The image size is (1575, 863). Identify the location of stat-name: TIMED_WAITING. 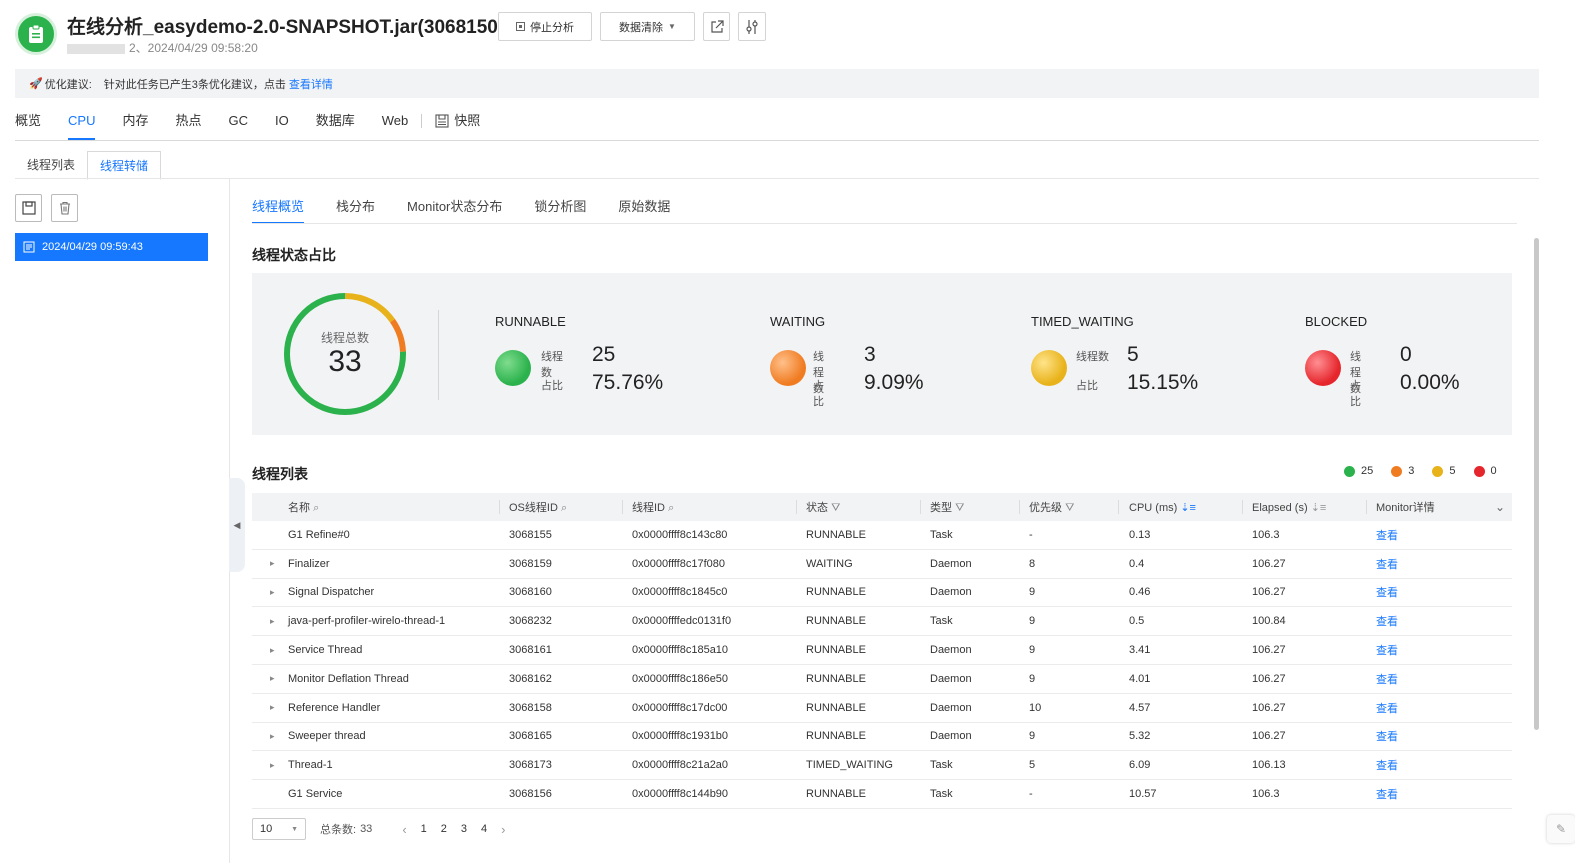
(1082, 321).